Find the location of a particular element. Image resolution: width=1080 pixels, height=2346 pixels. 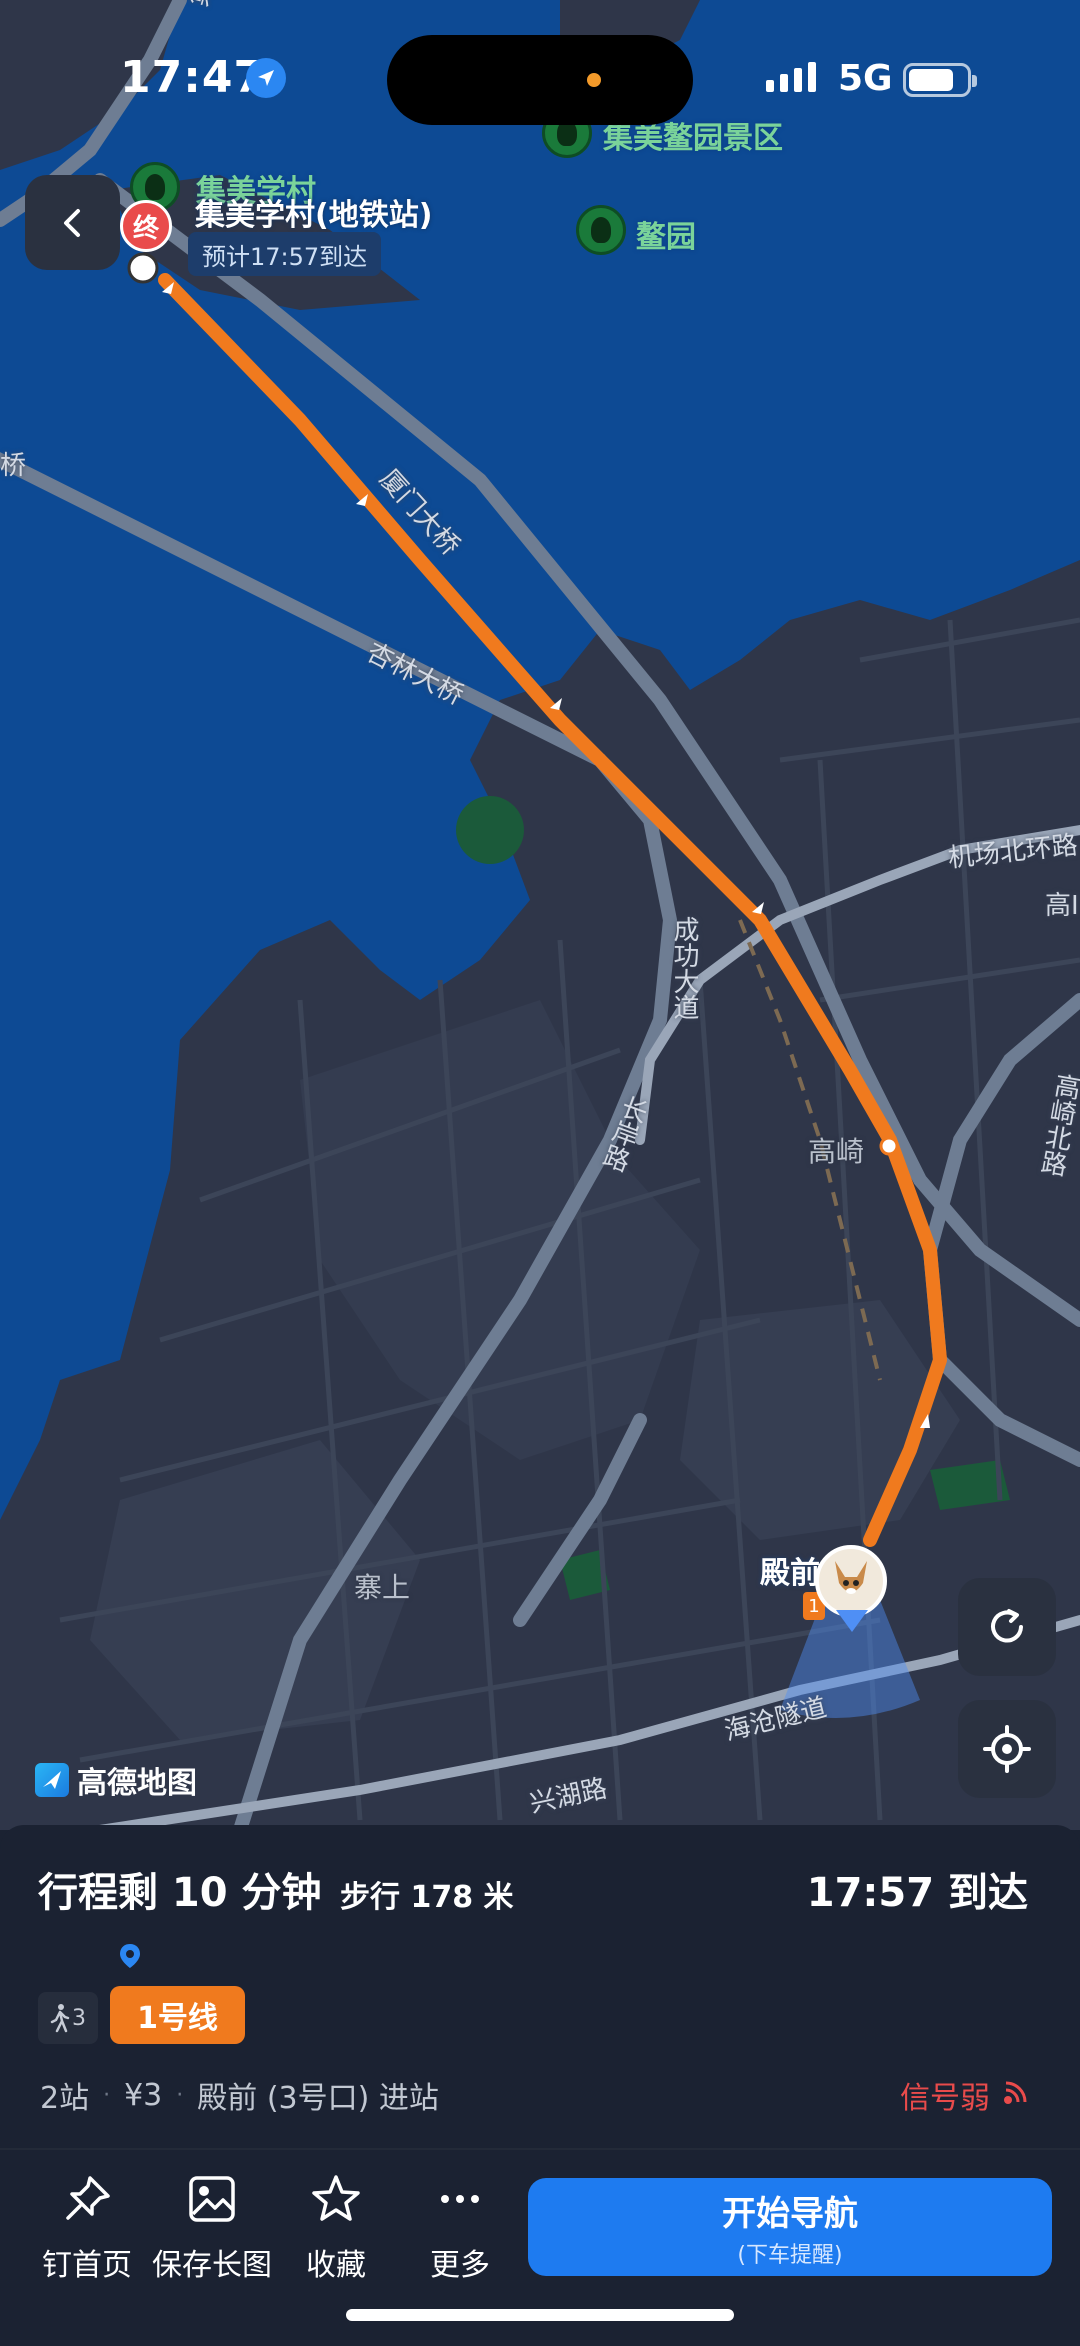

pin-icon is located at coordinates (88, 2198).